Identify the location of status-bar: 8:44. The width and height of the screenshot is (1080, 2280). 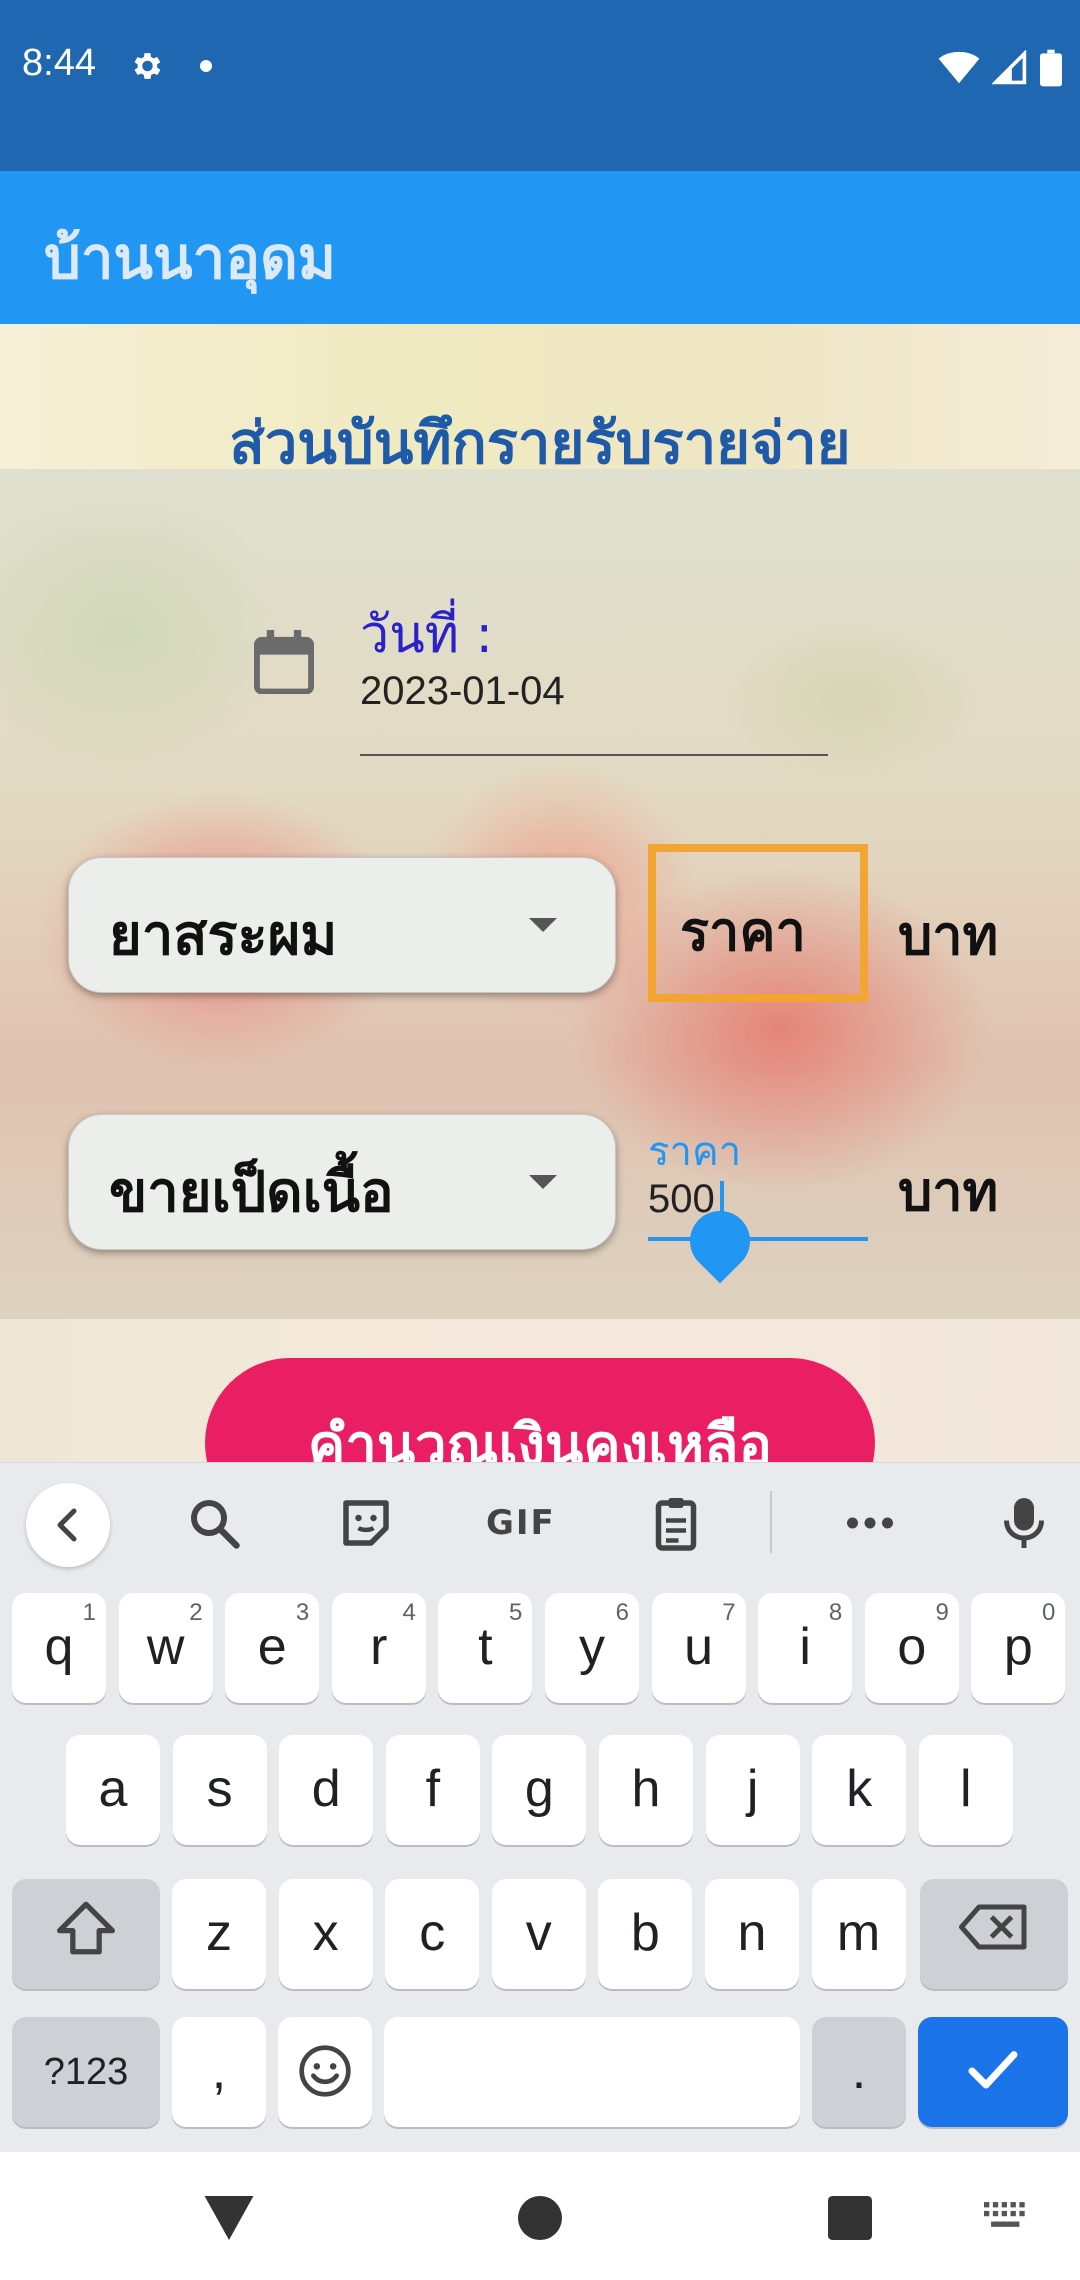
(540, 85).